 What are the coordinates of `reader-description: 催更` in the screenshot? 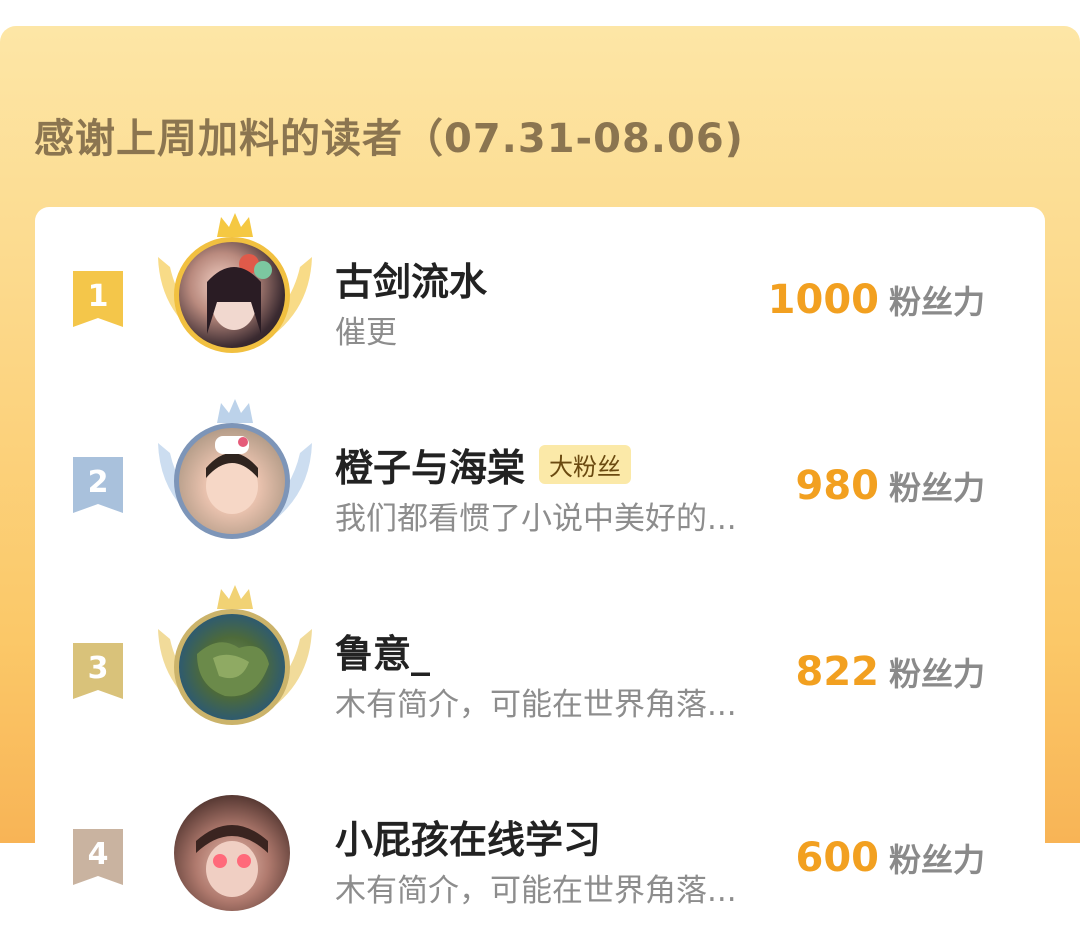 It's located at (366, 333).